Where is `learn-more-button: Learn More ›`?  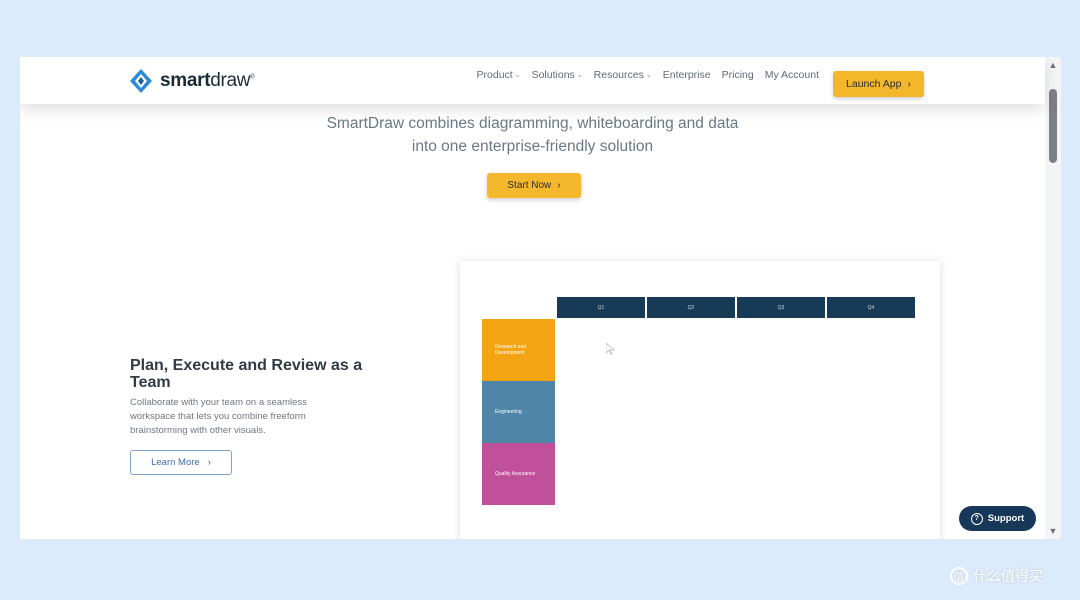 learn-more-button: Learn More › is located at coordinates (181, 462).